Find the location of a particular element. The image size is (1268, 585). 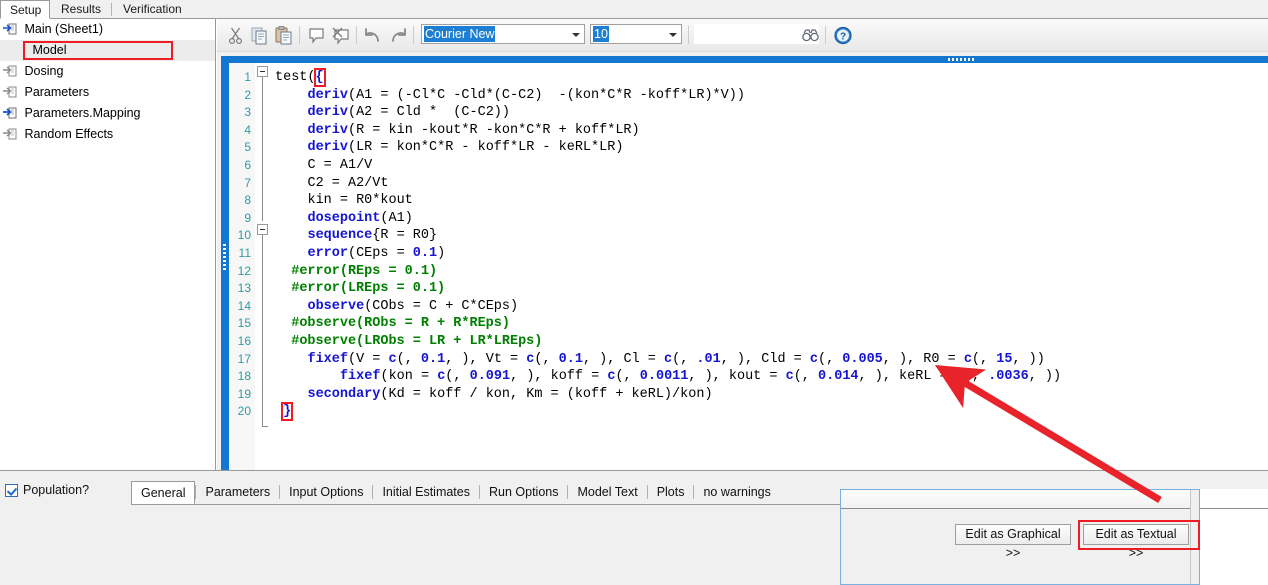

edit-as-textual-button: Edit as Textual >> is located at coordinates (1136, 542).